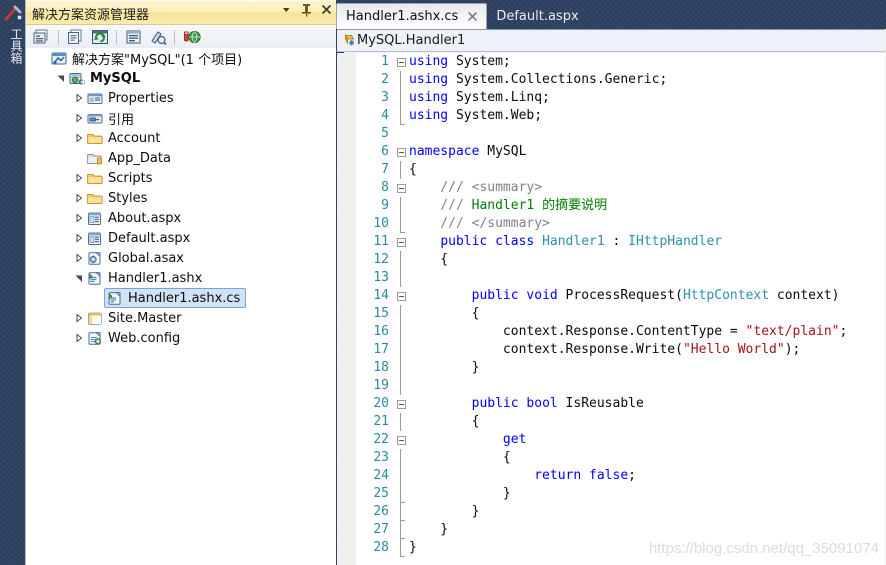 The height and width of the screenshot is (565, 886). Describe the element at coordinates (181, 278) in the screenshot. I see `tree-item: Handler1.ashx` at that location.